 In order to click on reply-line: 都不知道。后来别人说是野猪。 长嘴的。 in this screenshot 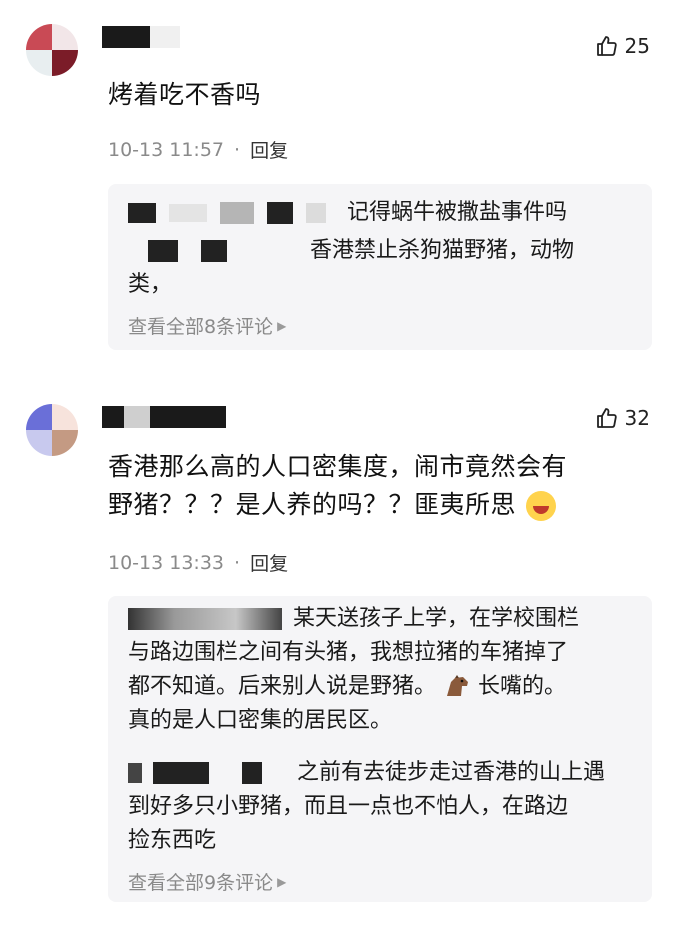, I will do `click(380, 687)`.